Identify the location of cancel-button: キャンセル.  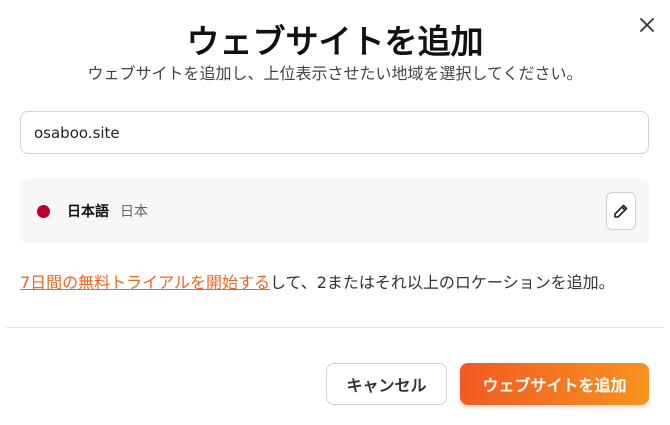
(386, 384).